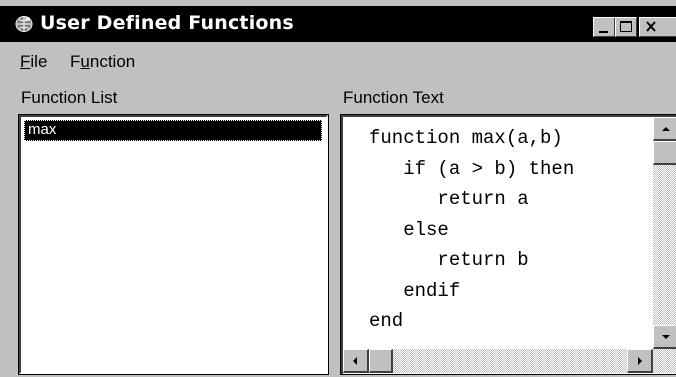 The height and width of the screenshot is (377, 676). Describe the element at coordinates (604, 27) in the screenshot. I see `minimize-button` at that location.